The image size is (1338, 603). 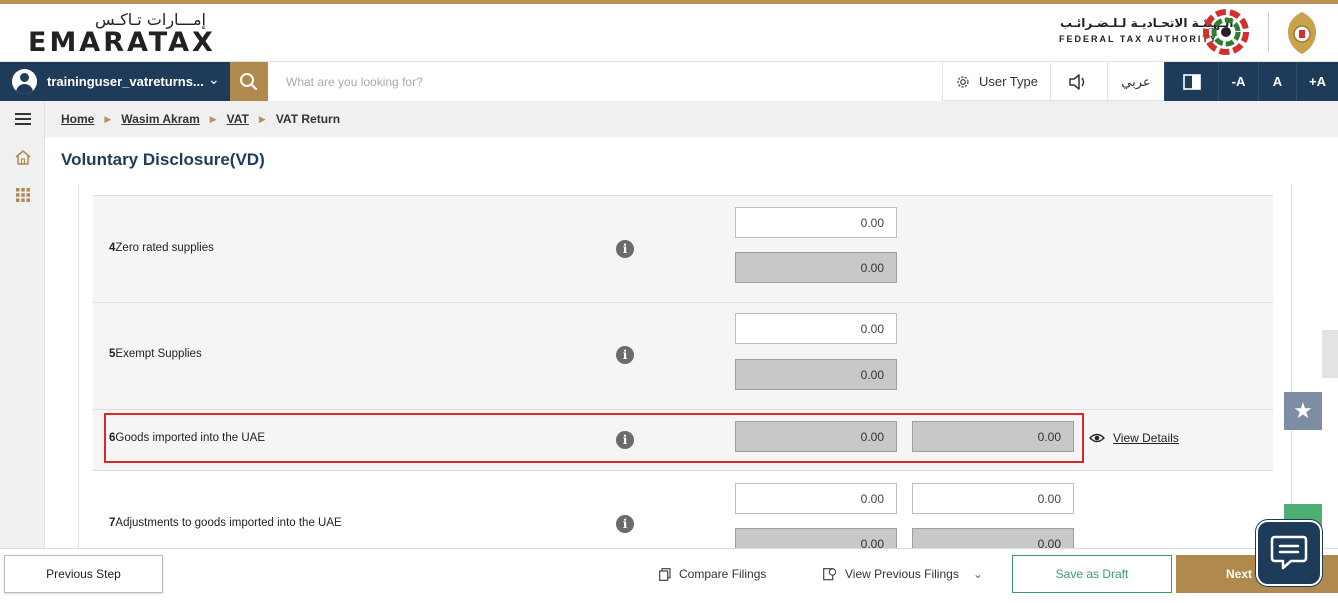 I want to click on eye-icon, so click(x=1097, y=438).